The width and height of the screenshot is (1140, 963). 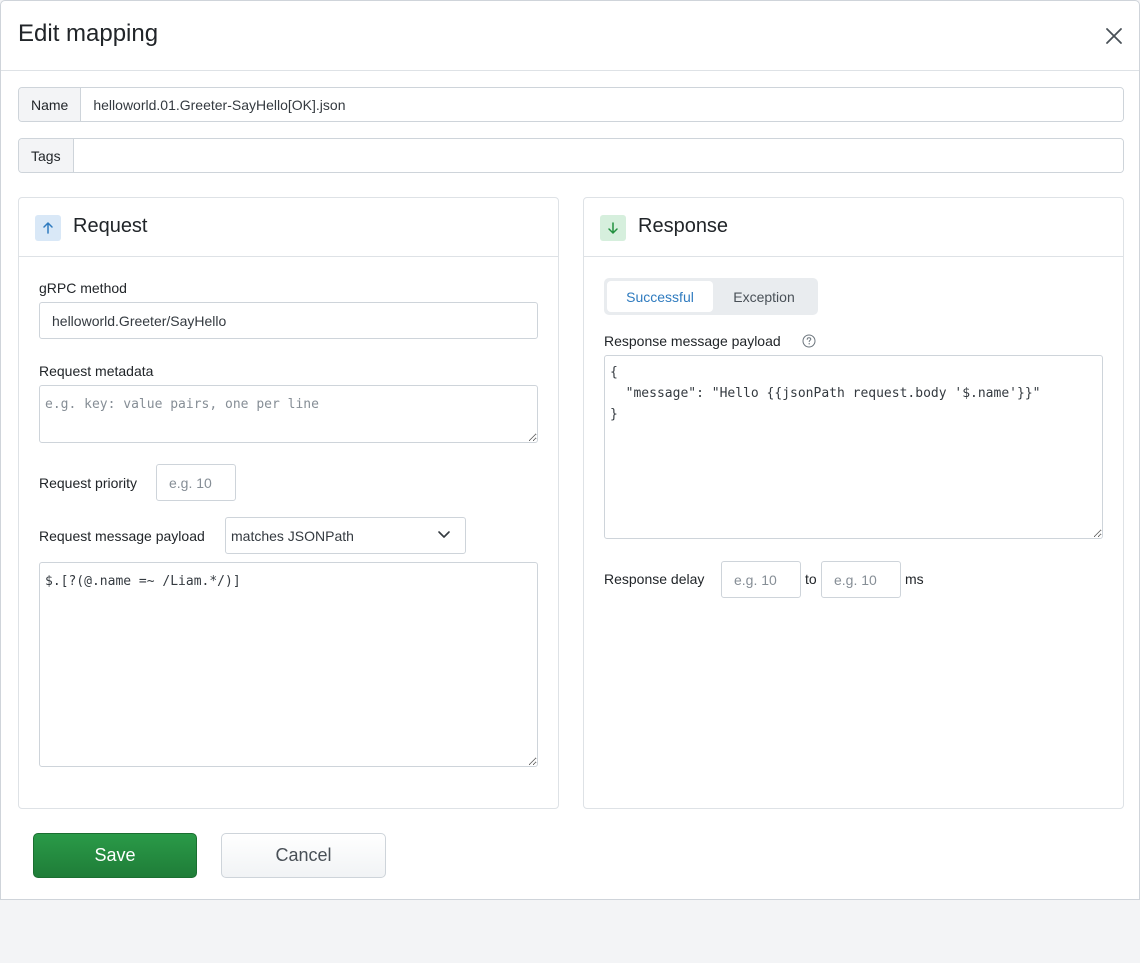 I want to click on request-metadata-textarea, so click(x=288, y=414).